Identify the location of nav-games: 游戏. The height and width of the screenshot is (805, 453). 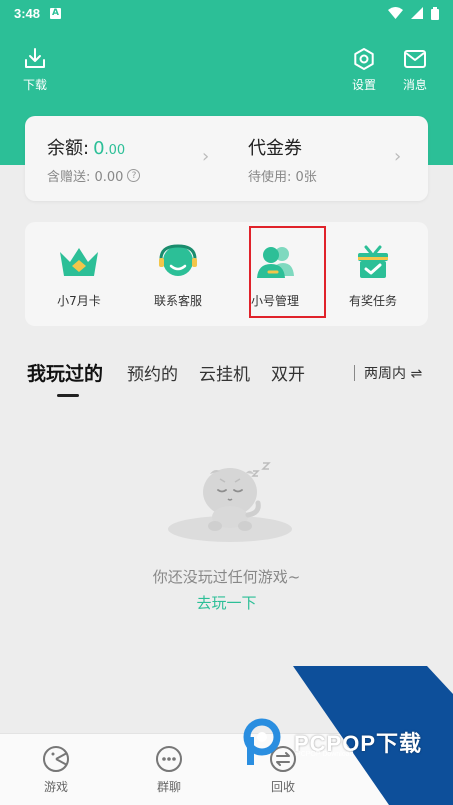
(56, 769).